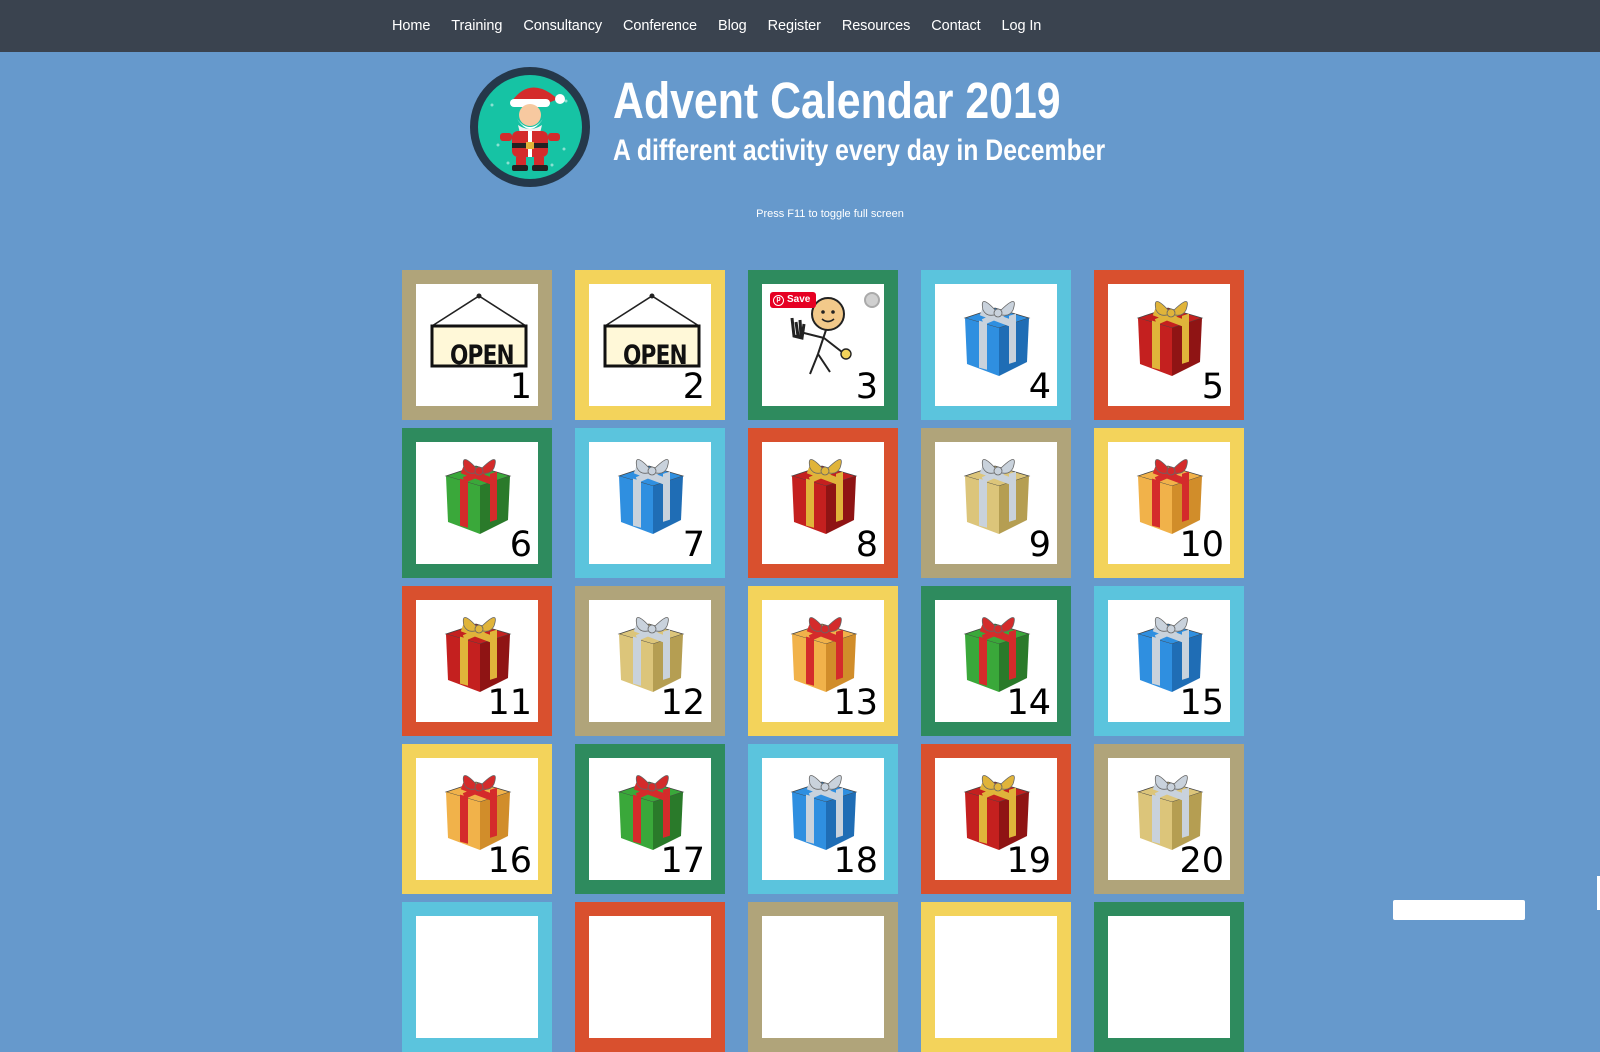  Describe the element at coordinates (682, 861) in the screenshot. I see `day-number: 17` at that location.